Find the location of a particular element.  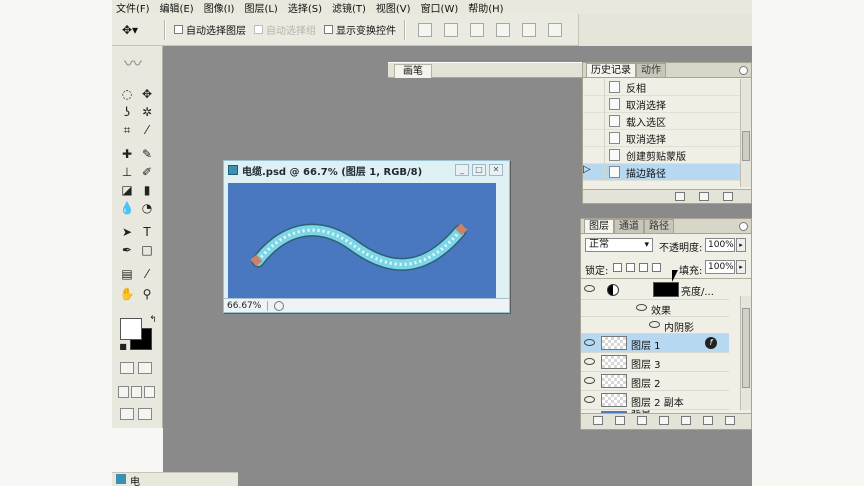

quick-mask-button is located at coordinates (145, 368).